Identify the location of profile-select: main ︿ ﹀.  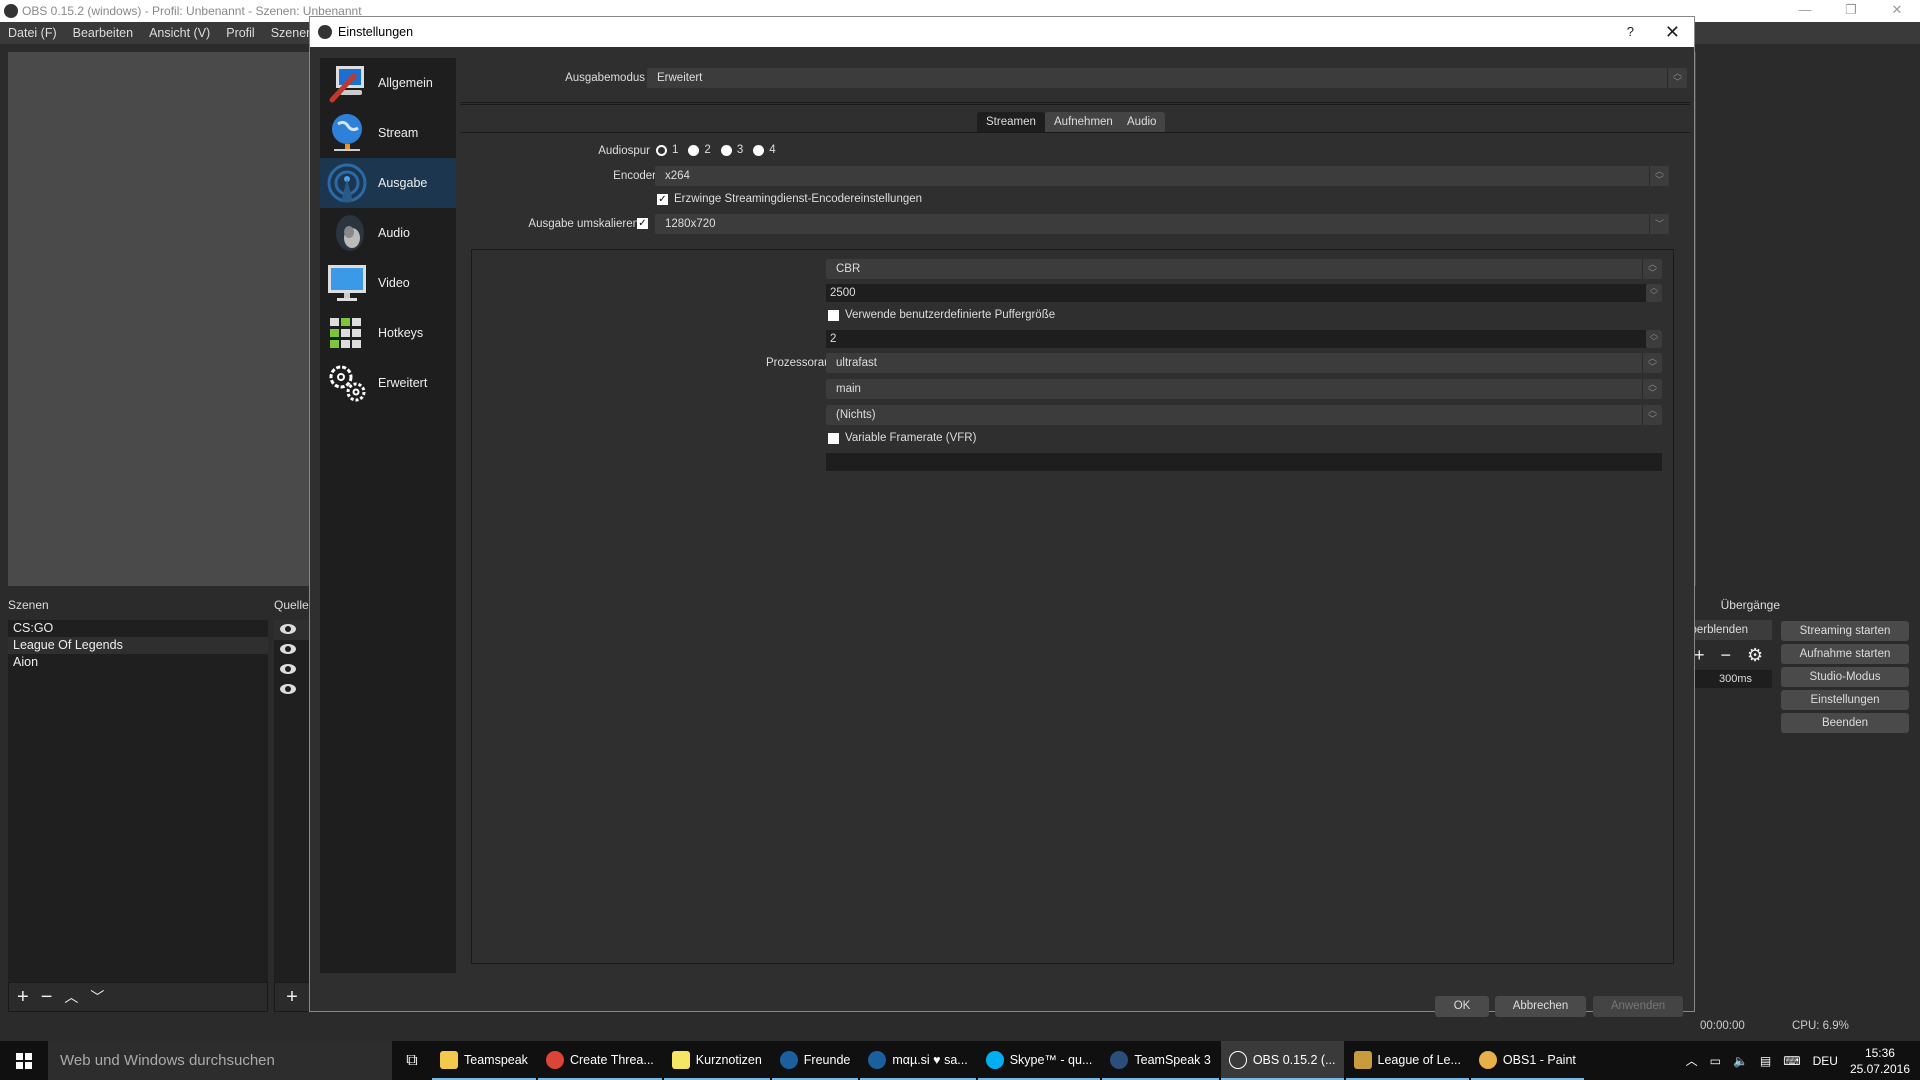
(1244, 389).